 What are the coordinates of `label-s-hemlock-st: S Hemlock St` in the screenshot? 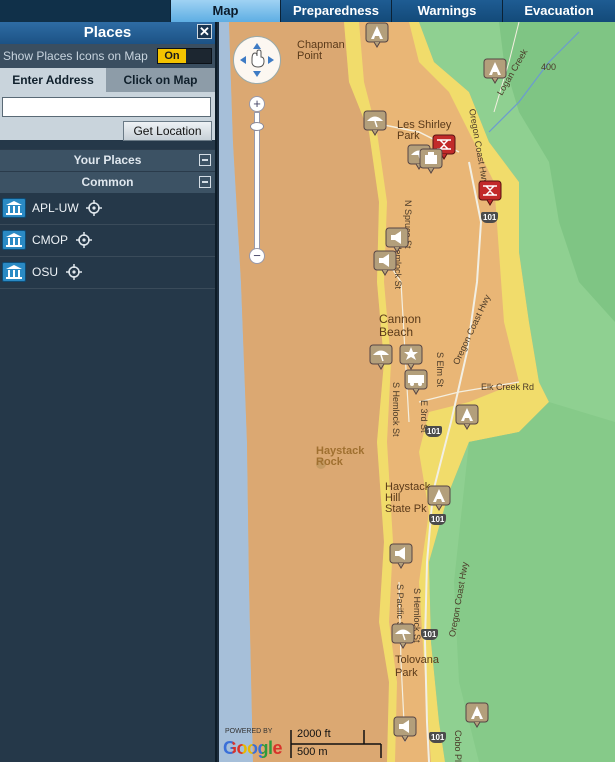 It's located at (396, 409).